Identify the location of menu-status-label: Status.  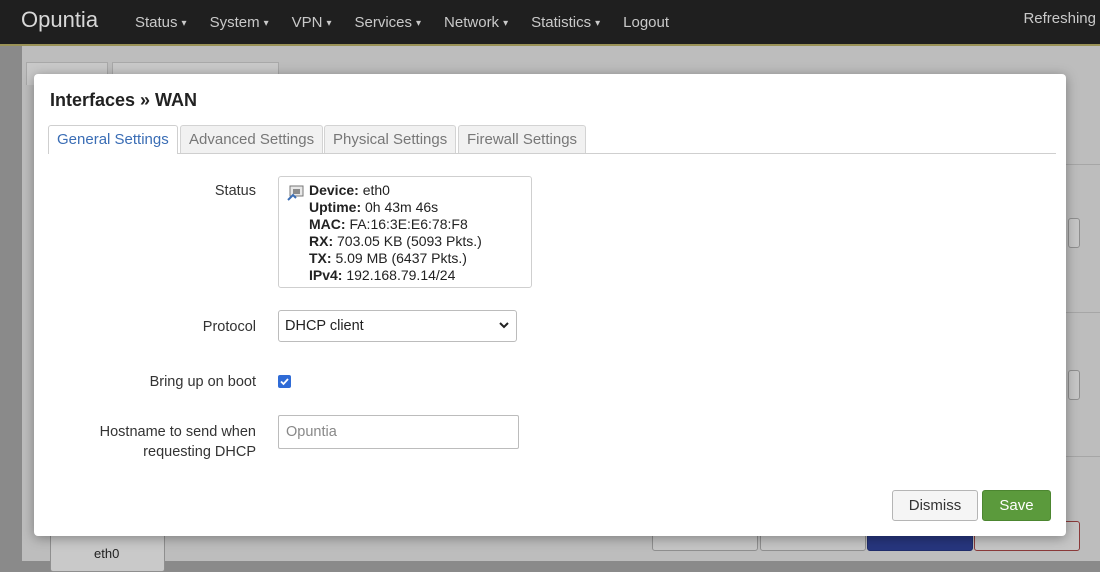
(156, 22).